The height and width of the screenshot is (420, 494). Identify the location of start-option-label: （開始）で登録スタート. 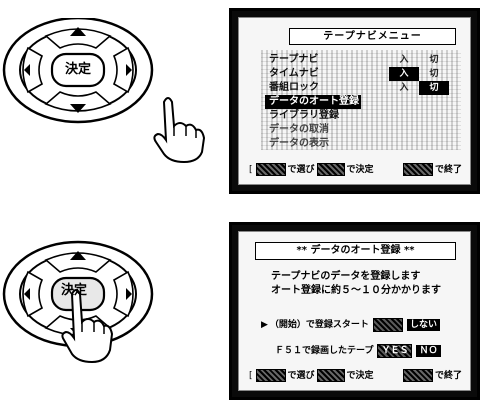
(319, 325).